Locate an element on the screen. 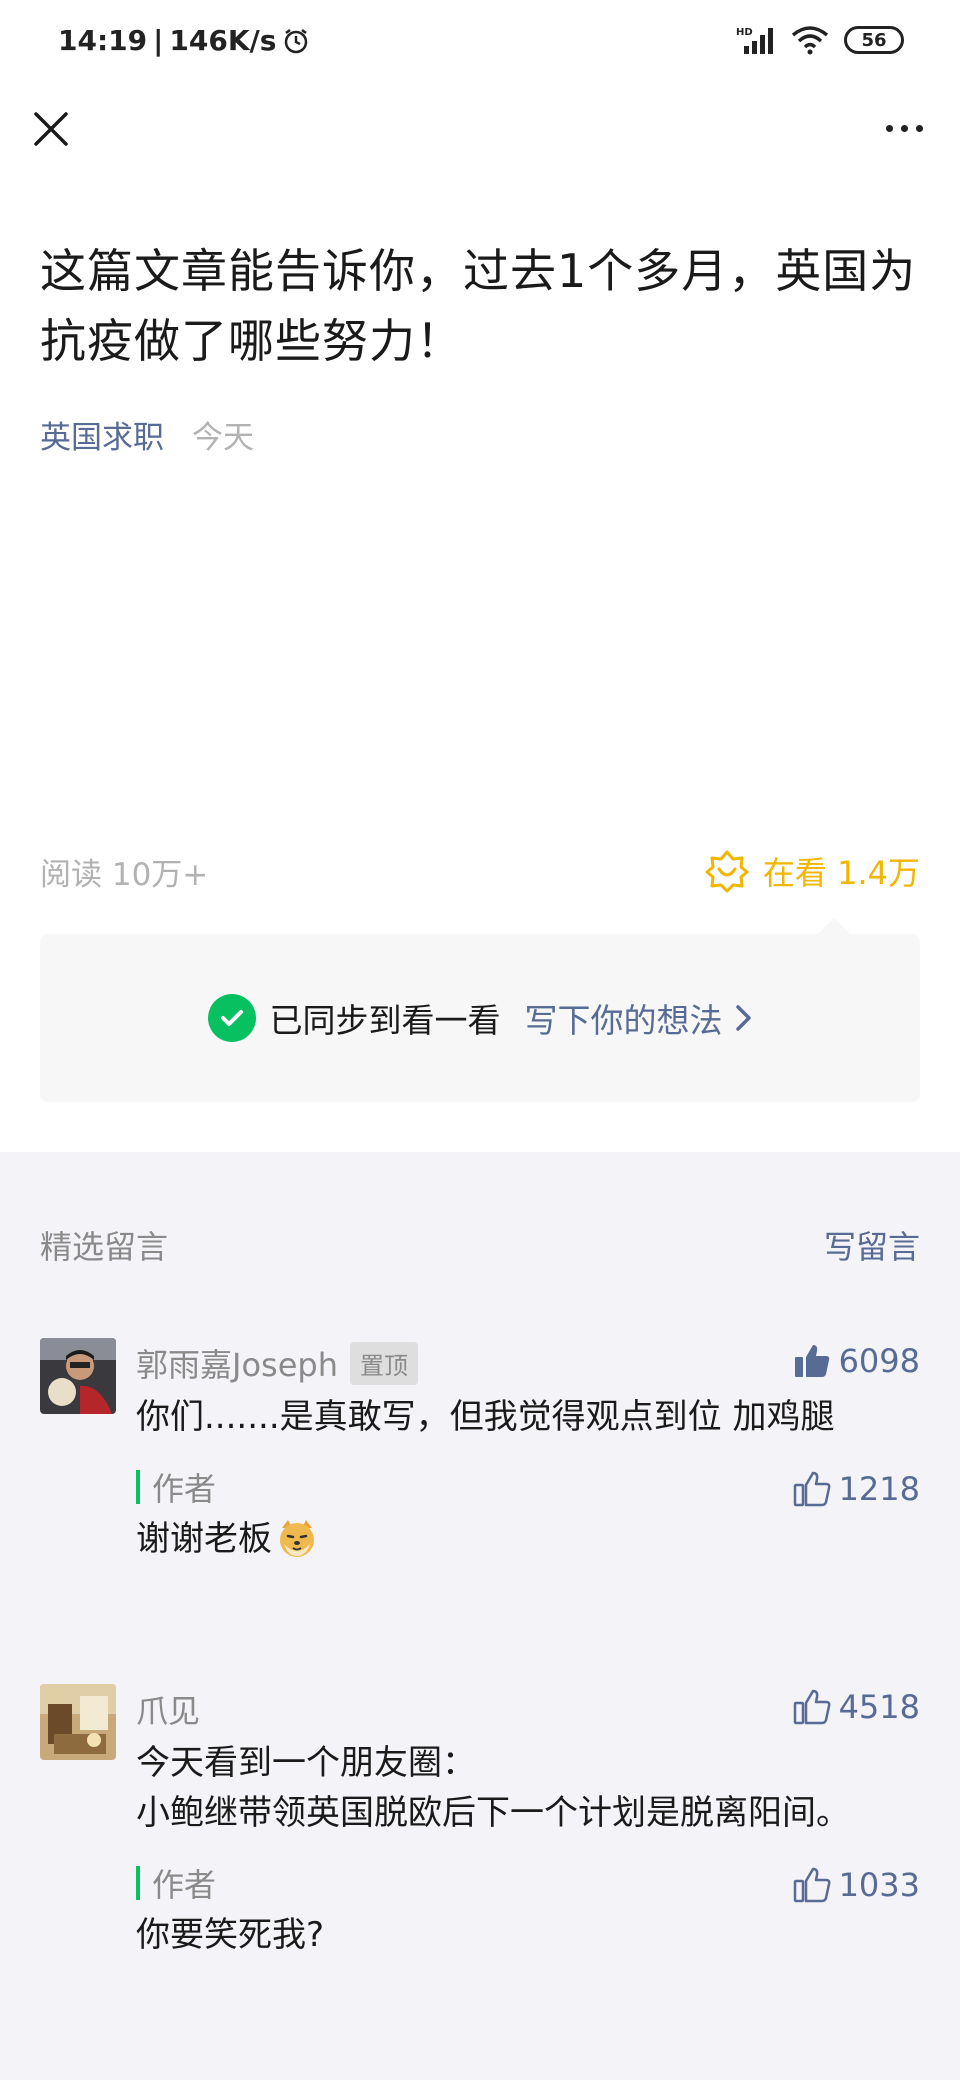 The width and height of the screenshot is (960, 2080). sync-box: 已同步到看一看 写下你的想法 is located at coordinates (480, 1010).